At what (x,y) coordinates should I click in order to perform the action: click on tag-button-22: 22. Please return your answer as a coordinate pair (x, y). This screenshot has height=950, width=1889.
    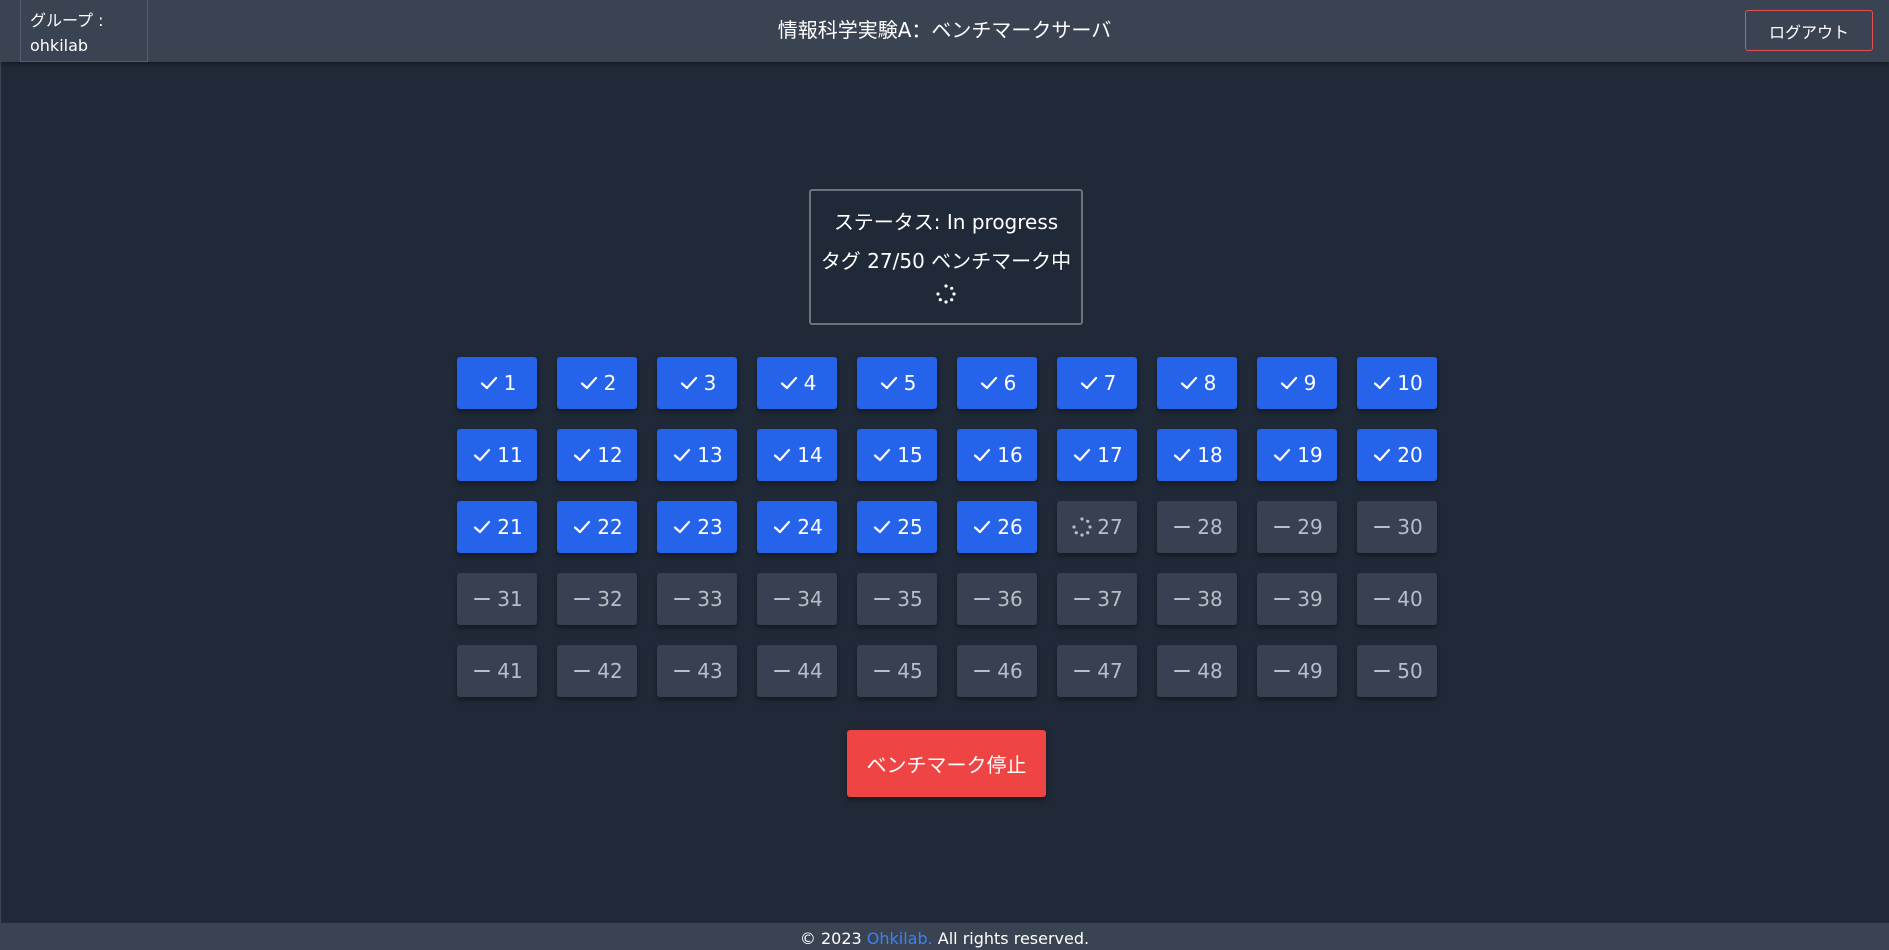
    Looking at the image, I should click on (597, 527).